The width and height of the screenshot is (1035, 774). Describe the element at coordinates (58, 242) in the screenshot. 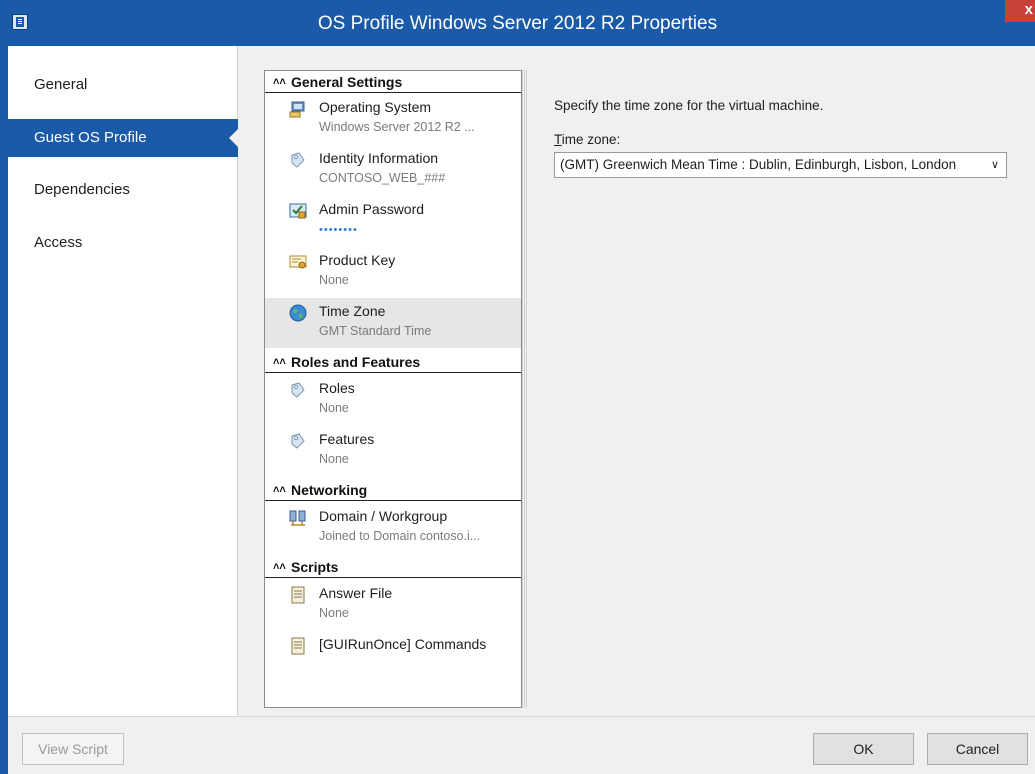

I see `nav-item-label: Access` at that location.